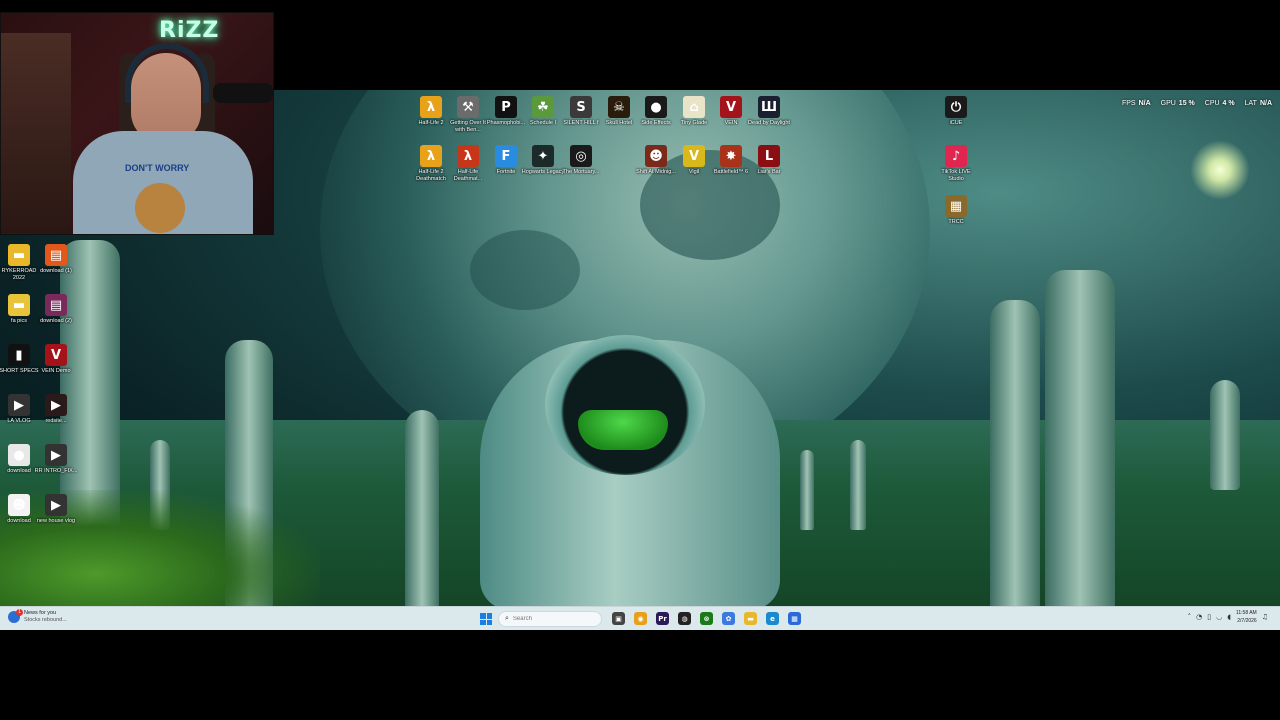  Describe the element at coordinates (507, 618) in the screenshot. I see `search-icon: ⌕` at that location.